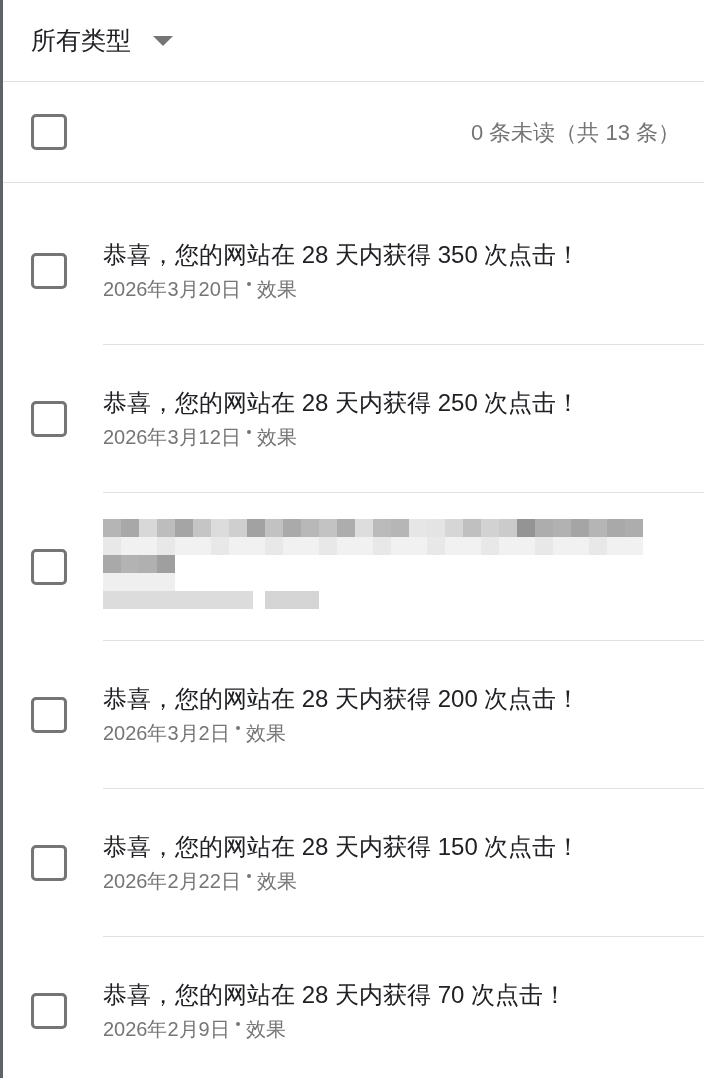 This screenshot has width=704, height=1078. What do you see at coordinates (49, 132) in the screenshot?
I see `select-all-checkbox` at bounding box center [49, 132].